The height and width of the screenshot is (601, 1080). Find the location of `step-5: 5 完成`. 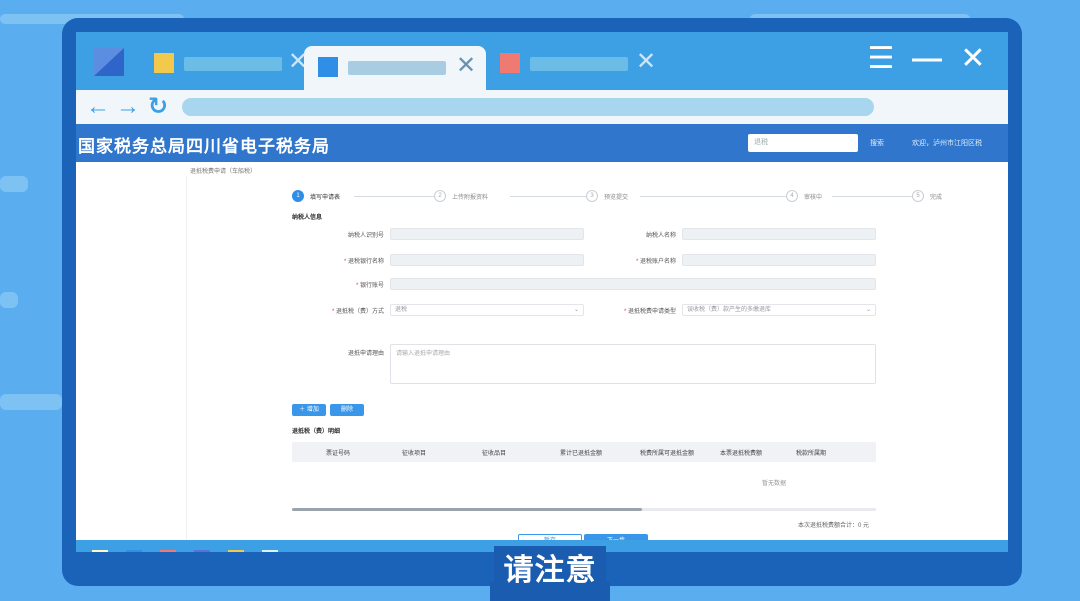

step-5: 5 完成 is located at coordinates (927, 196).